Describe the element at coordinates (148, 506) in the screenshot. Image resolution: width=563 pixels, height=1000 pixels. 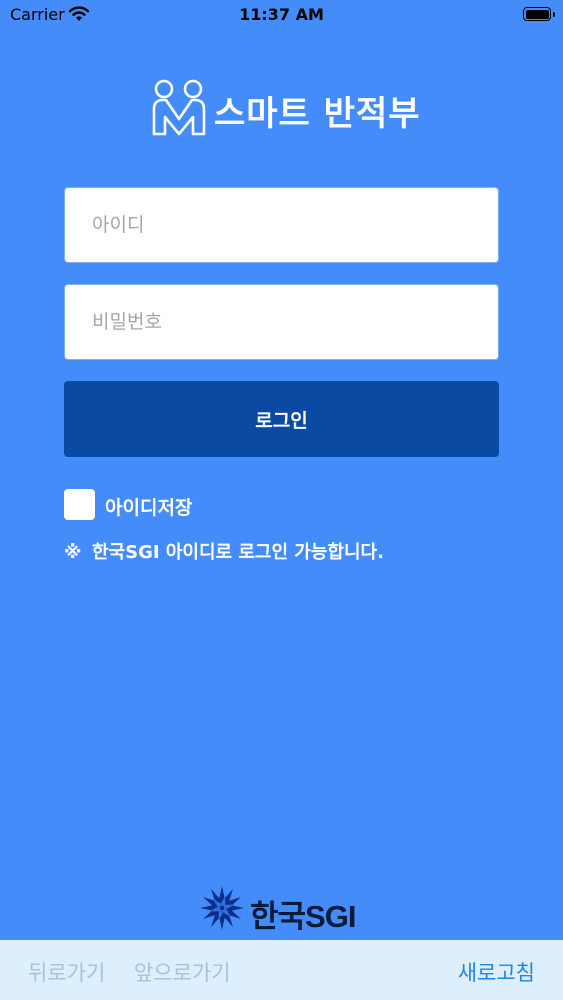
I see `remember-id-label: 아이디저장` at that location.